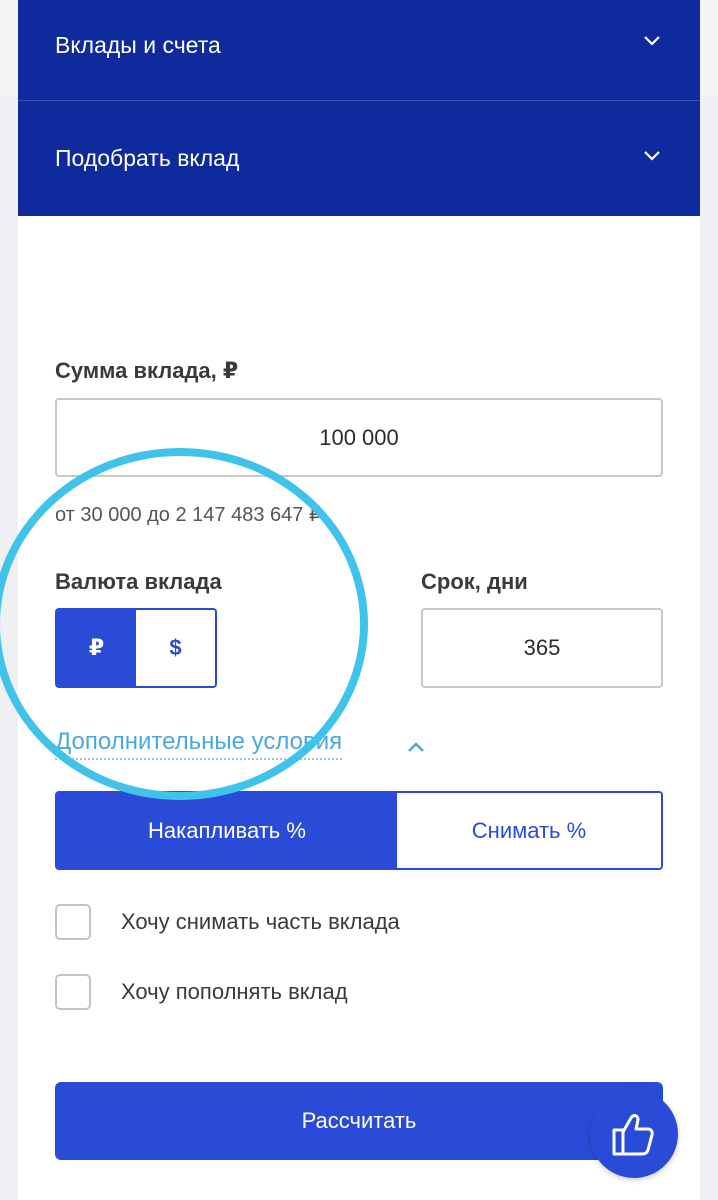 Image resolution: width=718 pixels, height=1200 pixels. What do you see at coordinates (474, 581) in the screenshot?
I see `term-label: Срок, дни` at bounding box center [474, 581].